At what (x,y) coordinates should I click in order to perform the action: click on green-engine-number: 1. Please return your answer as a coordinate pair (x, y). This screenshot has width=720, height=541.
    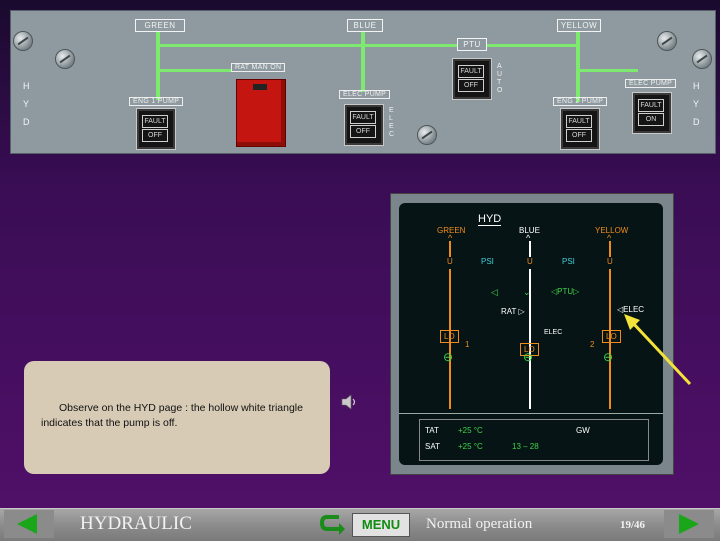
    Looking at the image, I should click on (467, 344).